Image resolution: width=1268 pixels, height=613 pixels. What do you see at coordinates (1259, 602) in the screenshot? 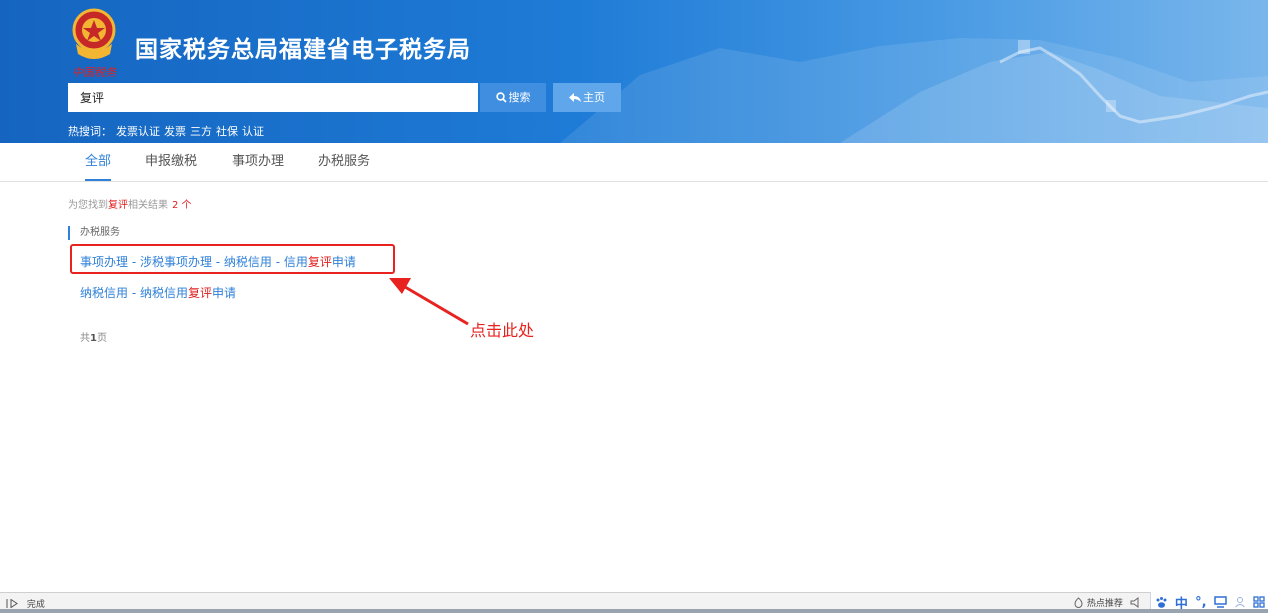
I see `grid-icon` at bounding box center [1259, 602].